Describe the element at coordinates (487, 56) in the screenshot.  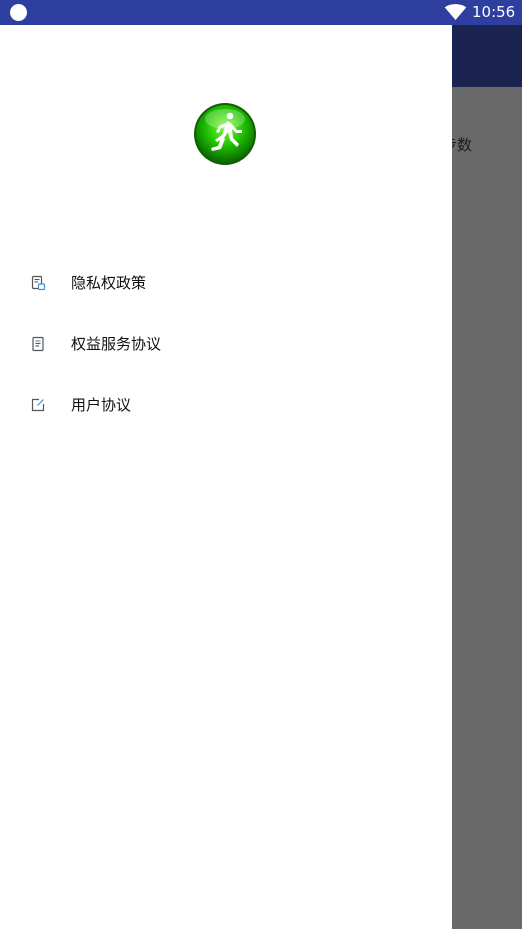
I see `background-app-bar` at that location.